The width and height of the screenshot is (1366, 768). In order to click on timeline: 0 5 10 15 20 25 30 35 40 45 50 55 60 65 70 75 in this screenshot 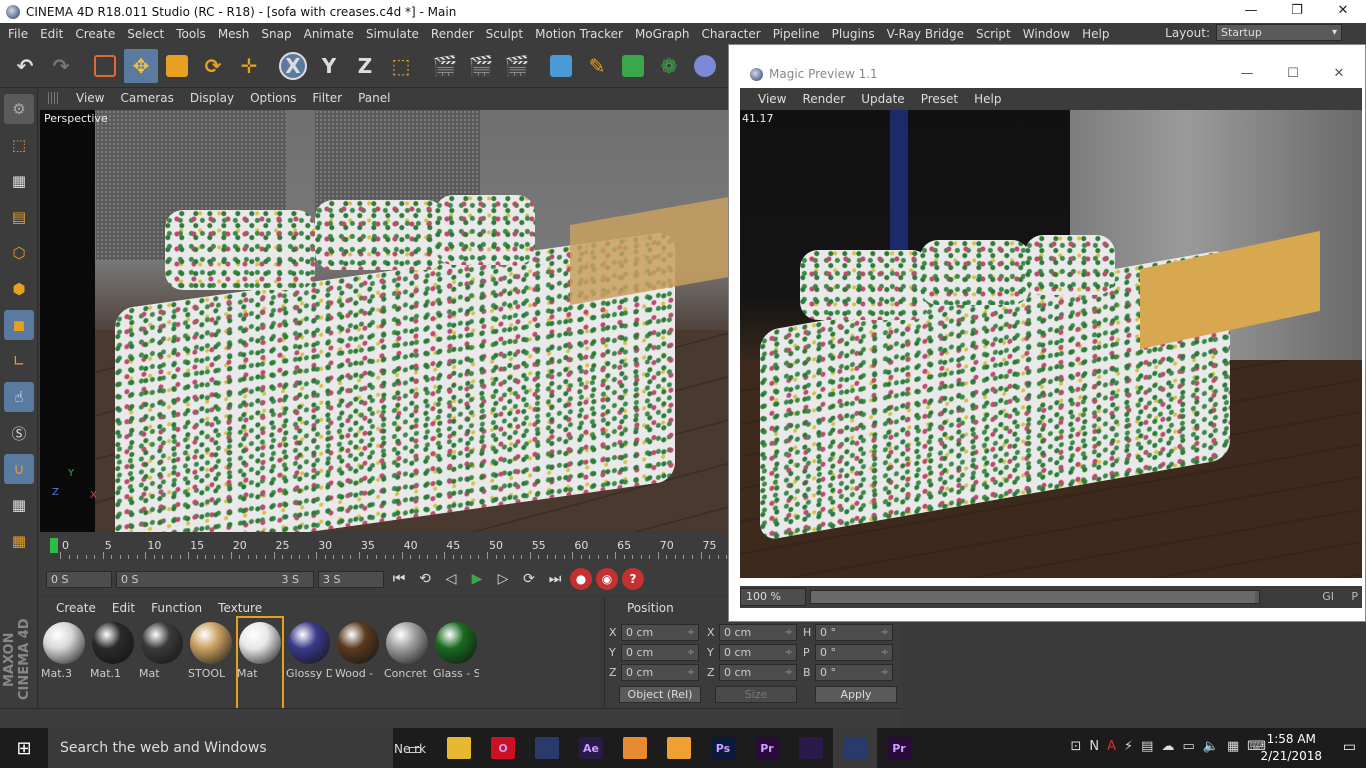, I will do `click(388, 548)`.